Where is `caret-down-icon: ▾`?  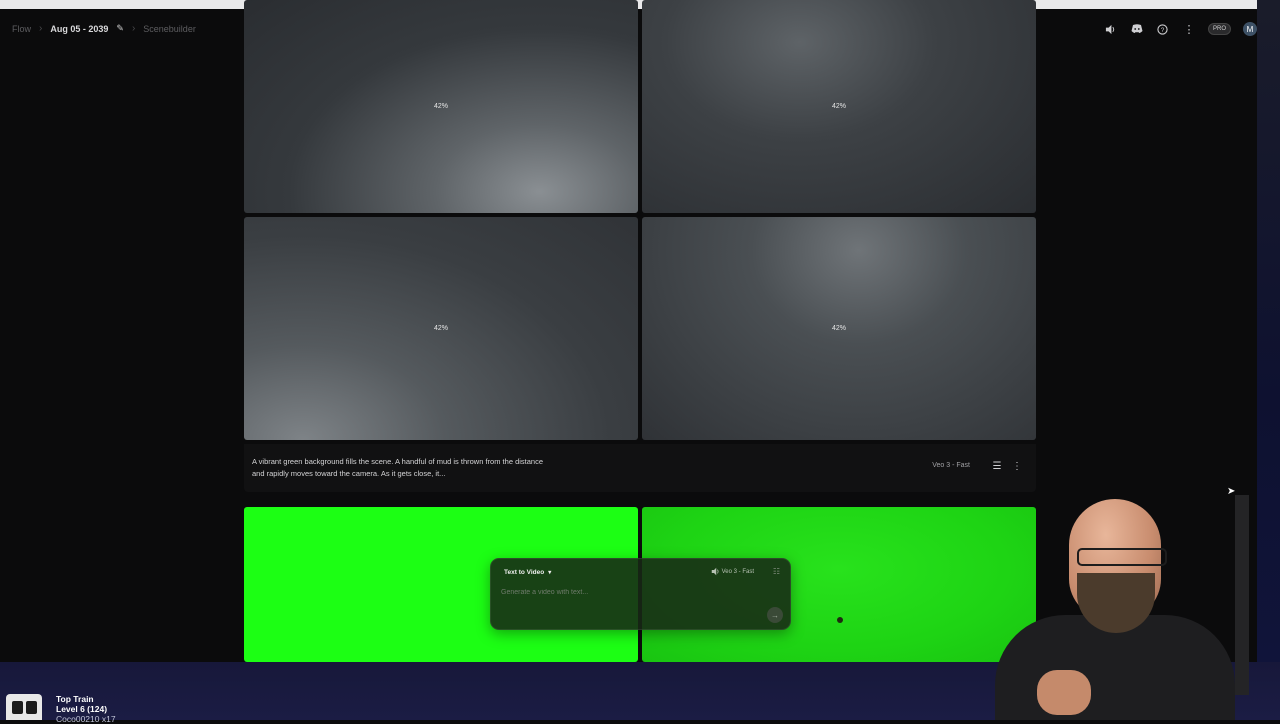 caret-down-icon: ▾ is located at coordinates (550, 573).